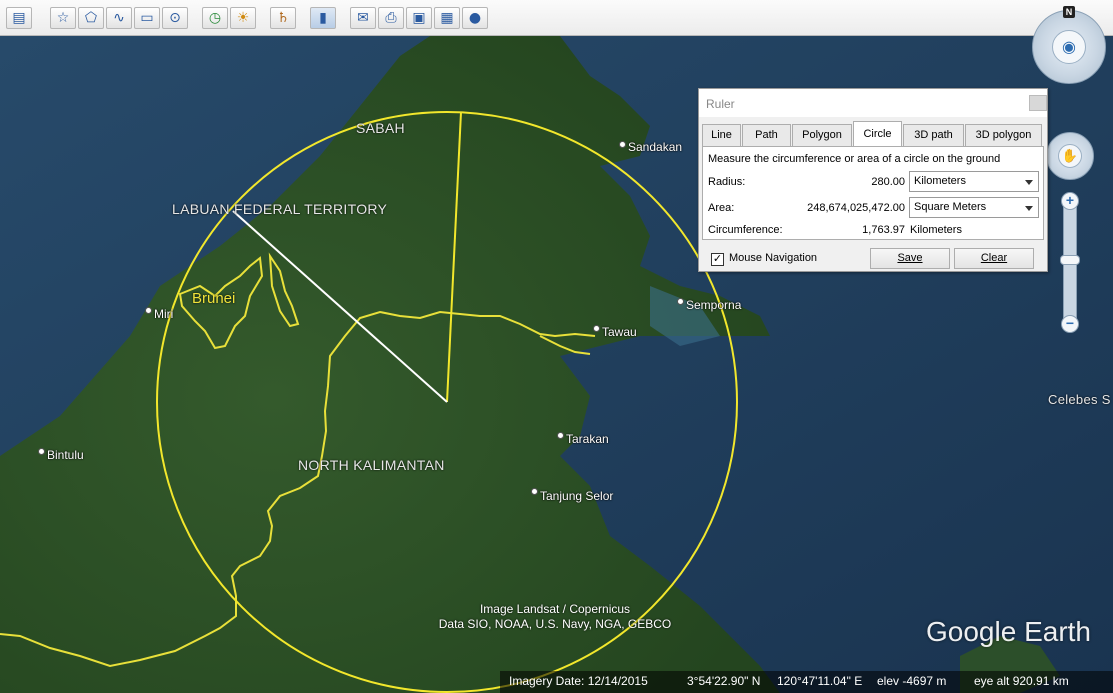 This screenshot has width=1113, height=693. What do you see at coordinates (766, 135) in the screenshot?
I see `tab-path: Path` at bounding box center [766, 135].